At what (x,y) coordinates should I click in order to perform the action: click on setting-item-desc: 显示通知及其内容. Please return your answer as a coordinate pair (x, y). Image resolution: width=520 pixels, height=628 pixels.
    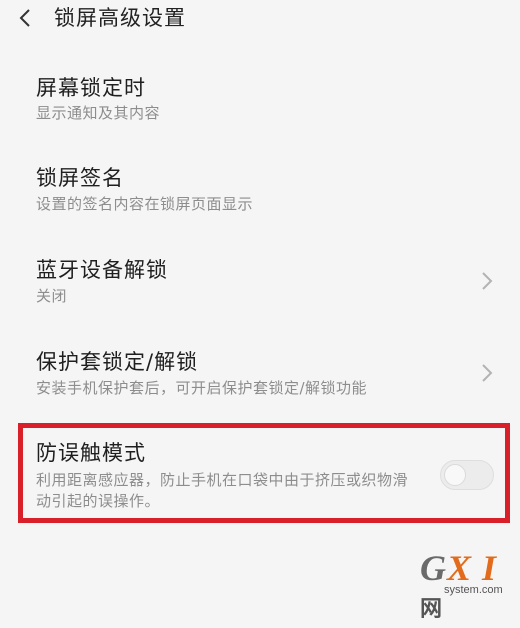
    Looking at the image, I should click on (98, 113).